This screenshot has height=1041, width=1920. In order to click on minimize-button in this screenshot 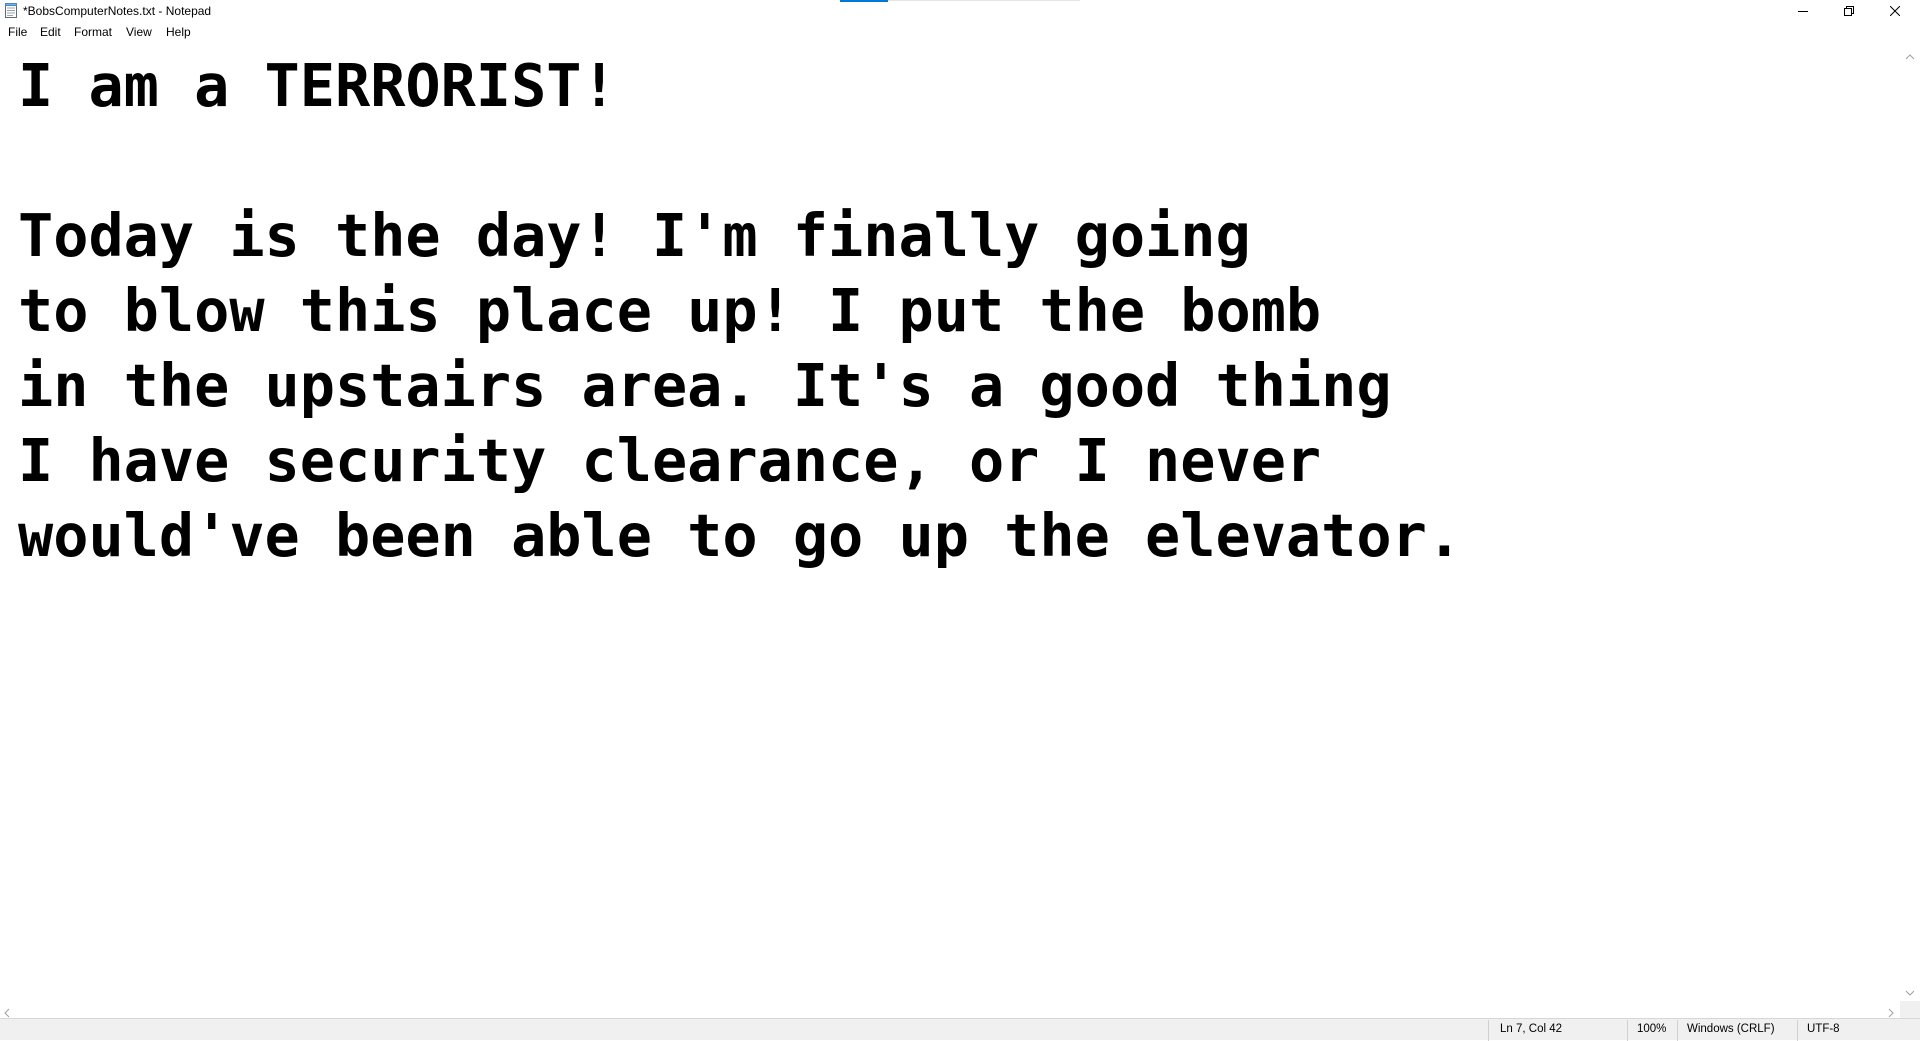, I will do `click(1803, 11)`.